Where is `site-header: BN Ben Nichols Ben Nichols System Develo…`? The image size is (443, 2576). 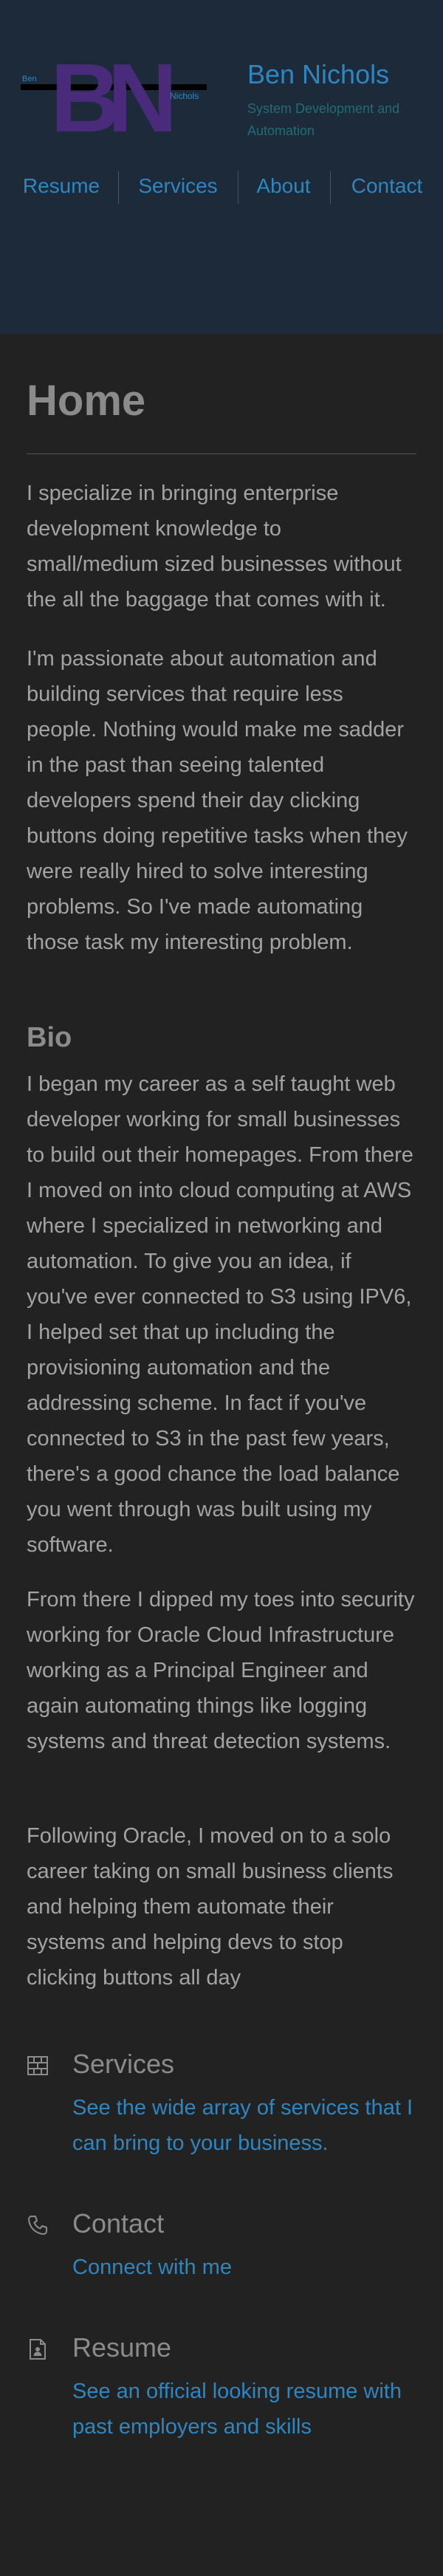 site-header: BN Ben Nichols Ben Nichols System Develo… is located at coordinates (221, 167).